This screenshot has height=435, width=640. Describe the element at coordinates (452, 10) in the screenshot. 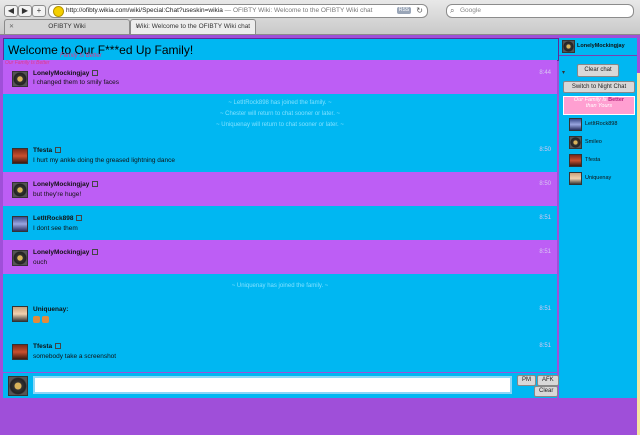

I see `search-icon: ⌕` at that location.